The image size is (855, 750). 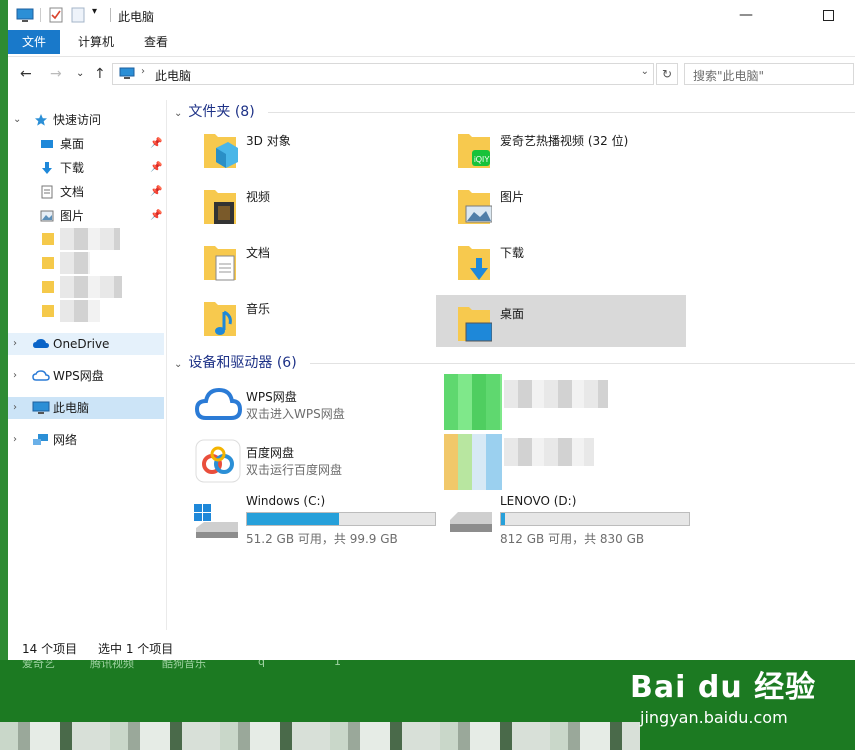 What do you see at coordinates (136, 649) in the screenshot?
I see `selection-count: 选中 1 个项目` at bounding box center [136, 649].